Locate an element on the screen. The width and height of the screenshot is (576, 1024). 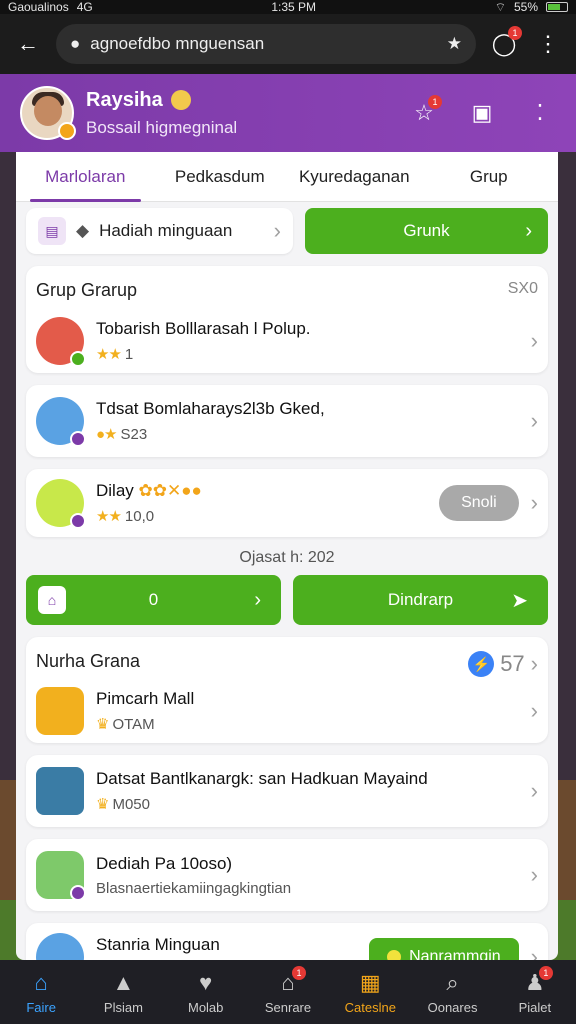
signal-label: 4G is located at coordinates (84, 7).